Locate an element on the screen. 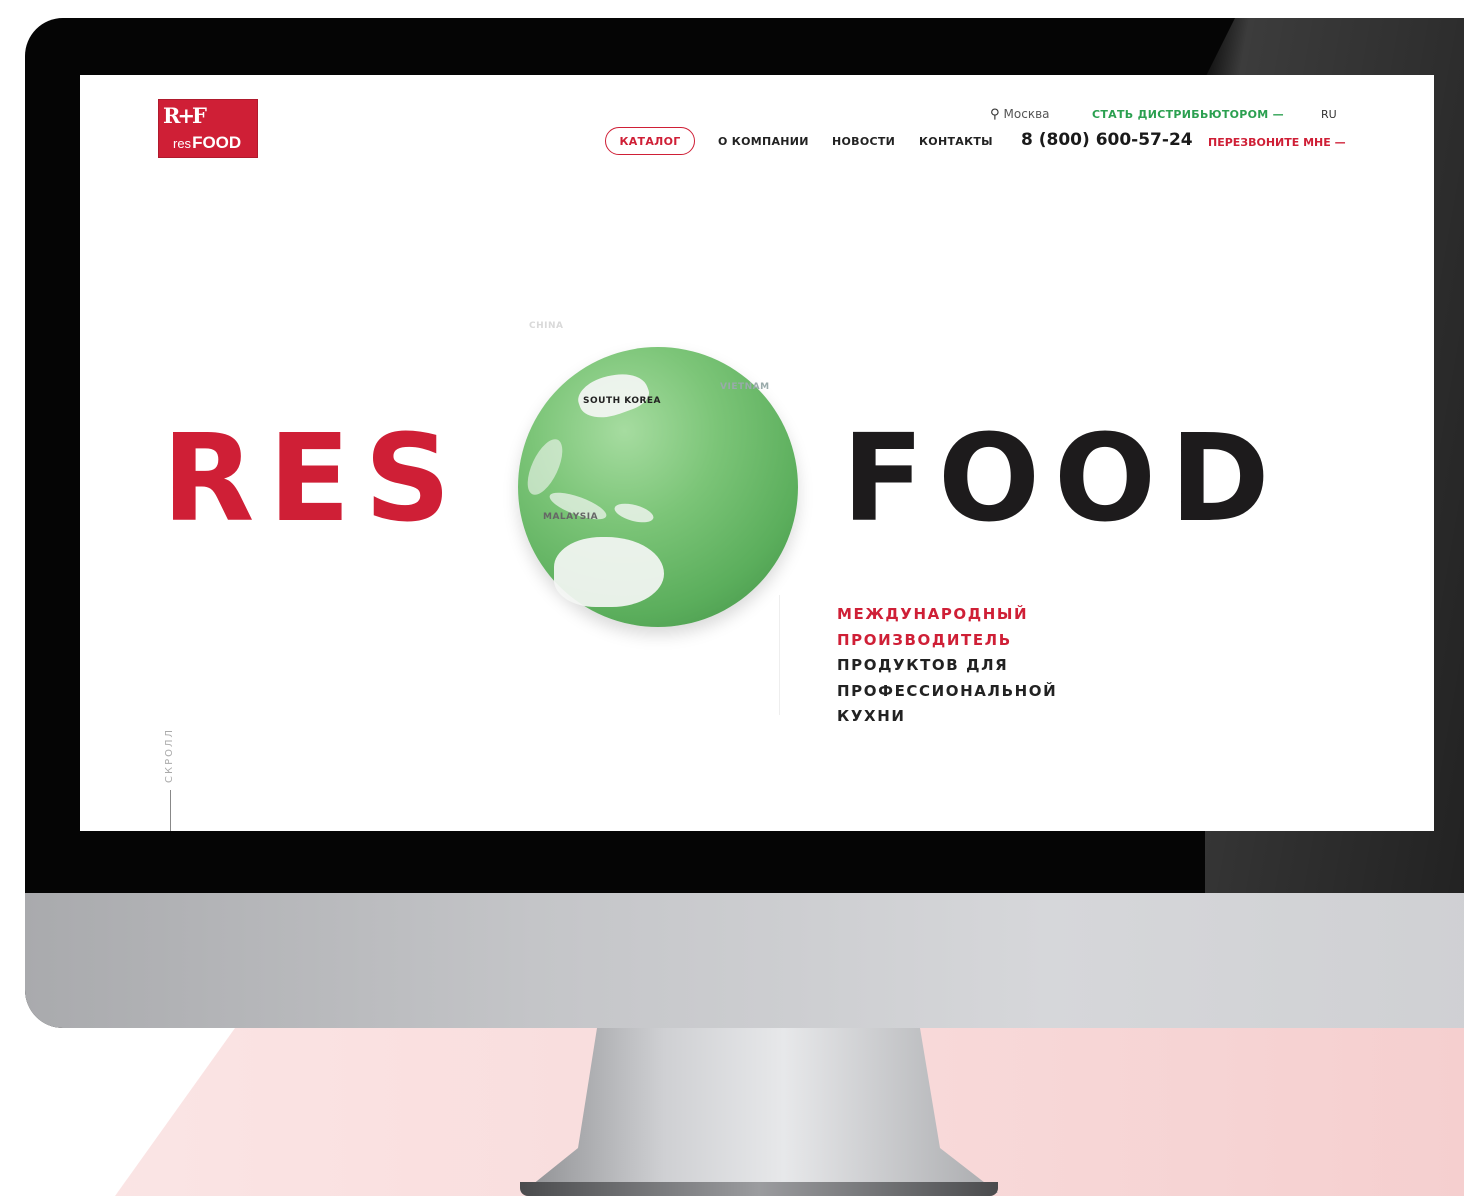  city-selector: ⚲ Москва is located at coordinates (1020, 114).